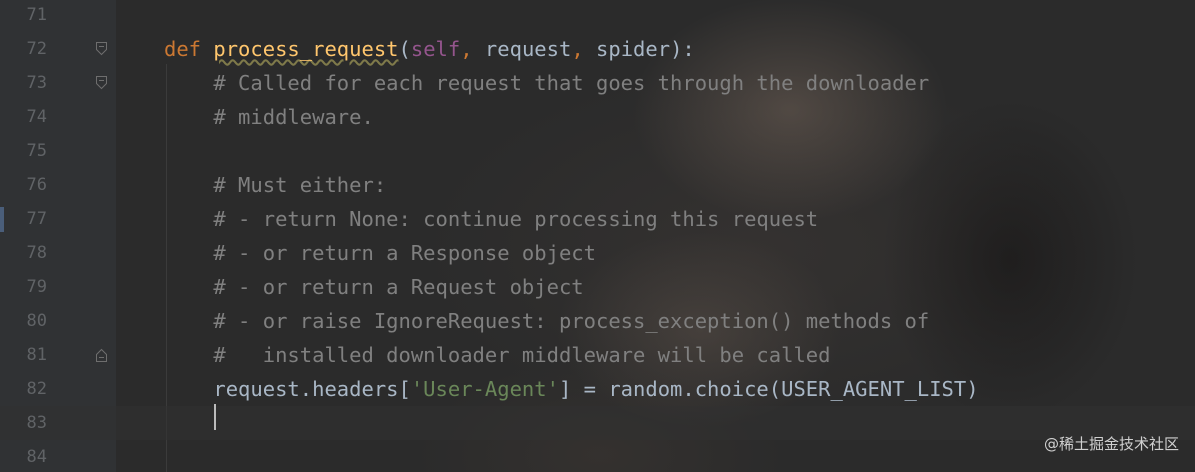 Image resolution: width=1195 pixels, height=472 pixels. I want to click on line-number: 82, so click(36, 389).